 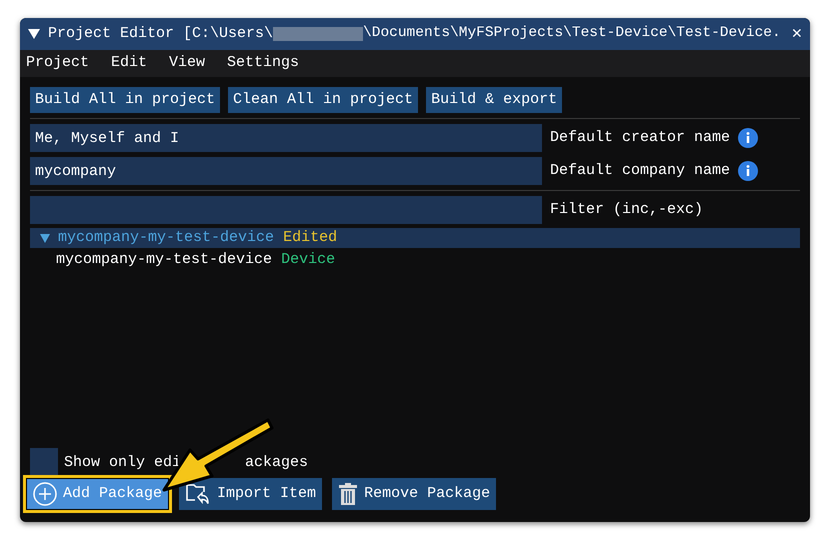 What do you see at coordinates (123, 462) in the screenshot?
I see `checkbox-label: Show only edi` at bounding box center [123, 462].